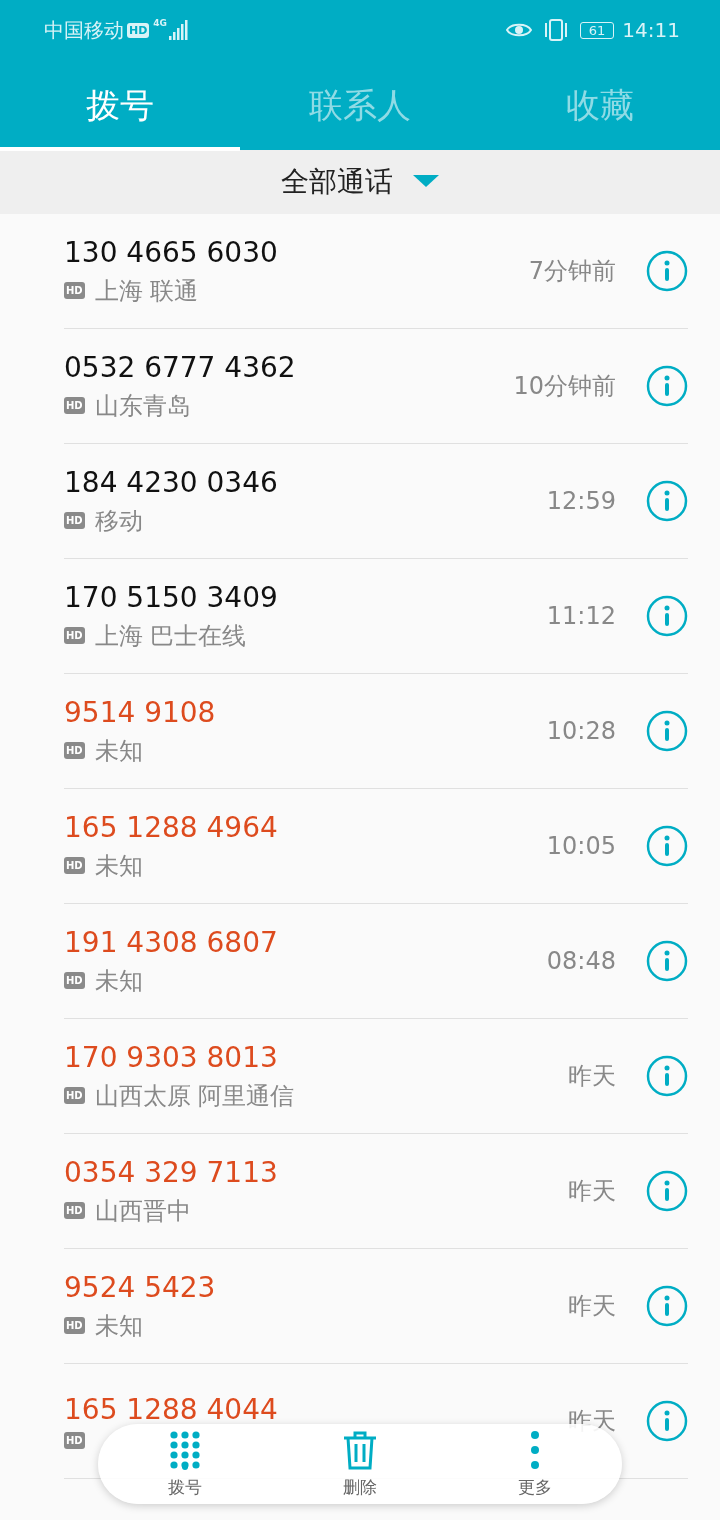 The height and width of the screenshot is (1520, 720). Describe the element at coordinates (171, 1409) in the screenshot. I see `phone-number: 165 1288 4044` at that location.